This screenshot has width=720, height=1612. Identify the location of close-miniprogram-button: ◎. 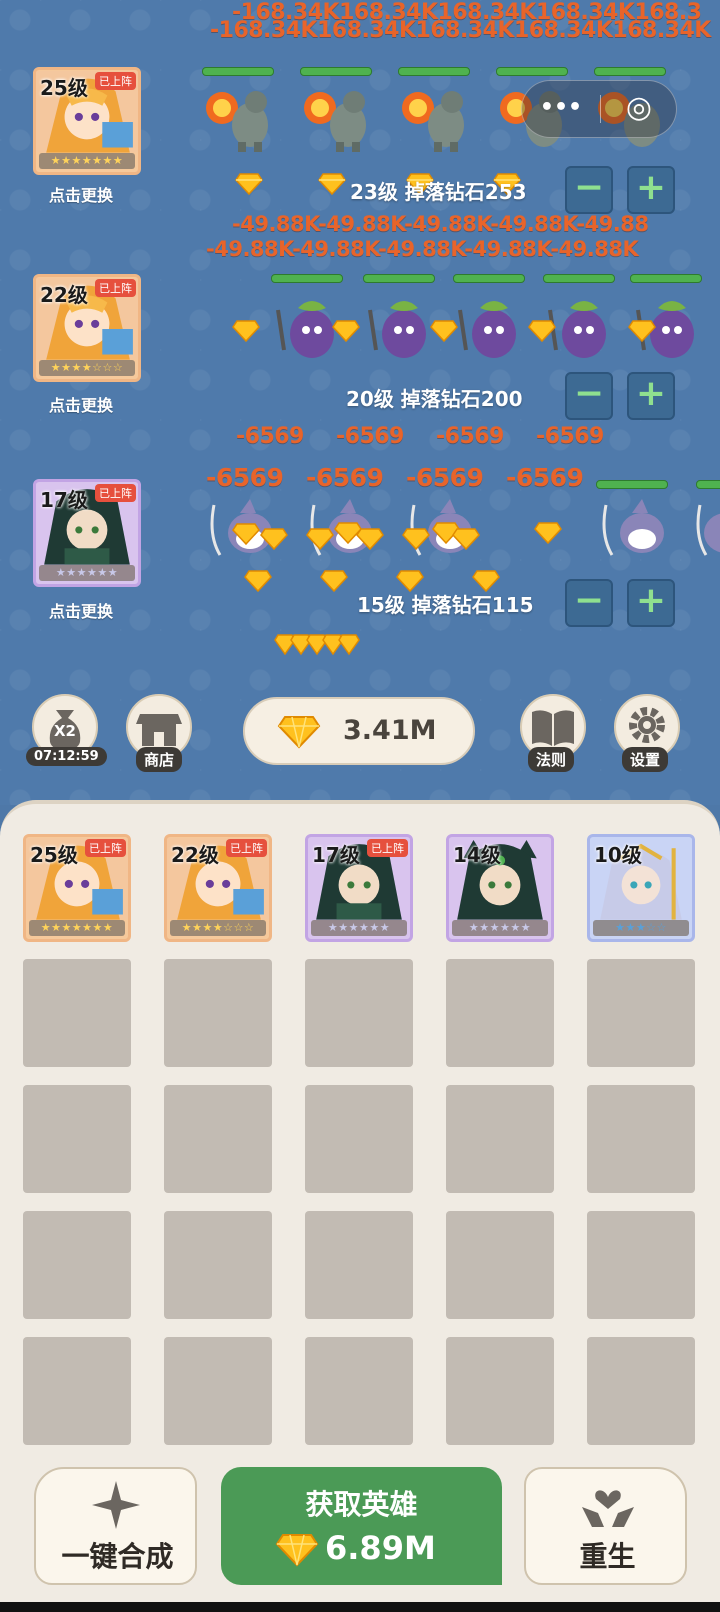
(639, 109).